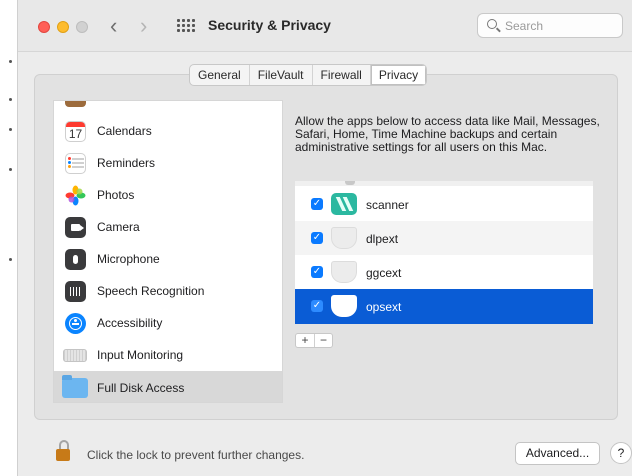  What do you see at coordinates (128, 259) in the screenshot?
I see `sidebar-item-label: Microphone` at bounding box center [128, 259].